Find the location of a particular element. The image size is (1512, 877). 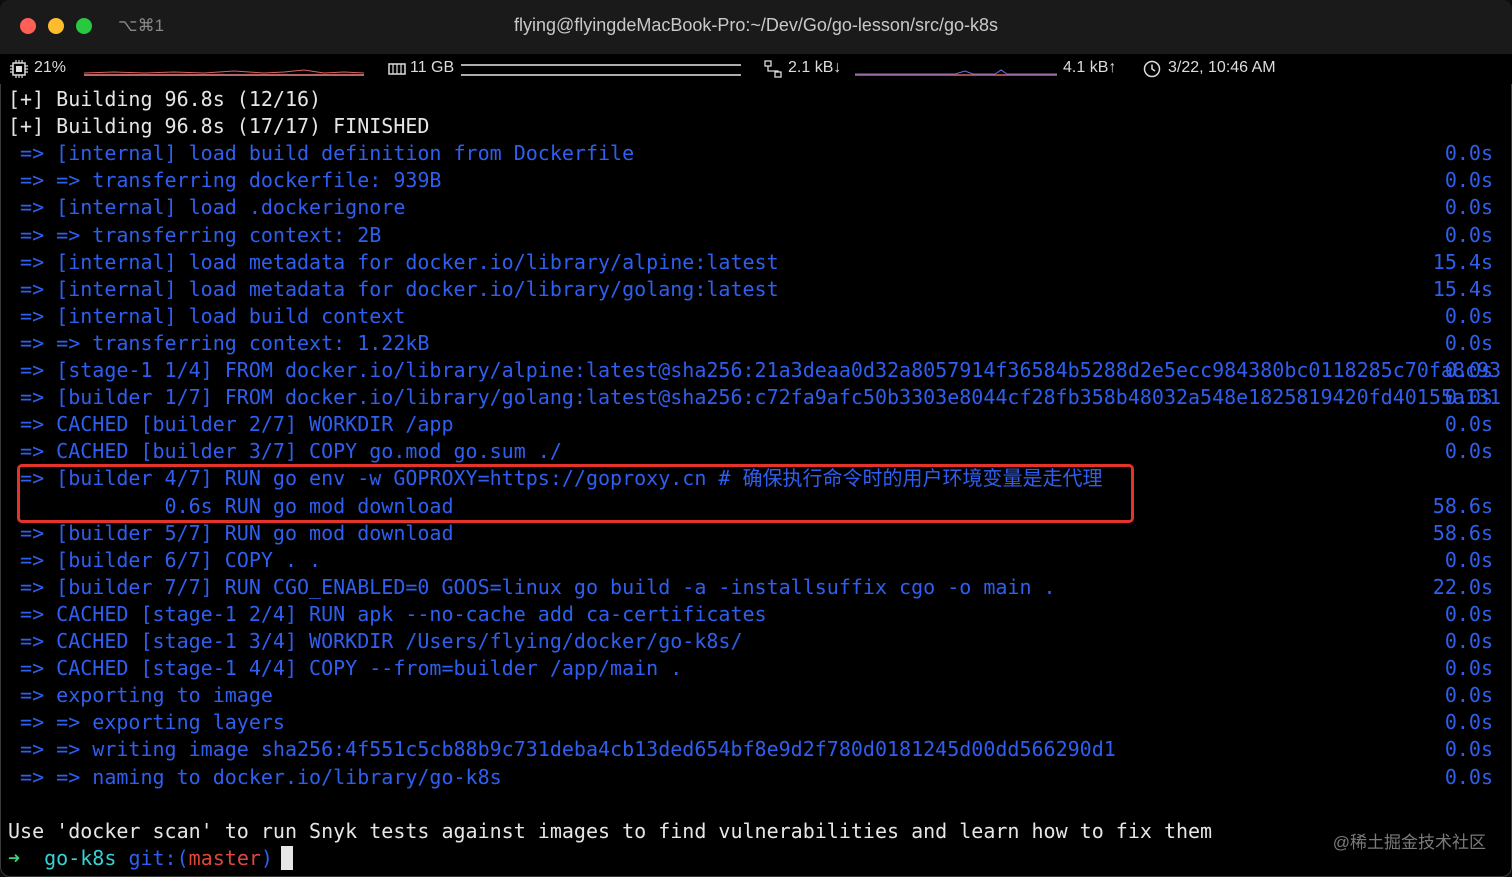

terminal-line: => => transferring dockerfile: 939B 0.0s is located at coordinates (756, 180).